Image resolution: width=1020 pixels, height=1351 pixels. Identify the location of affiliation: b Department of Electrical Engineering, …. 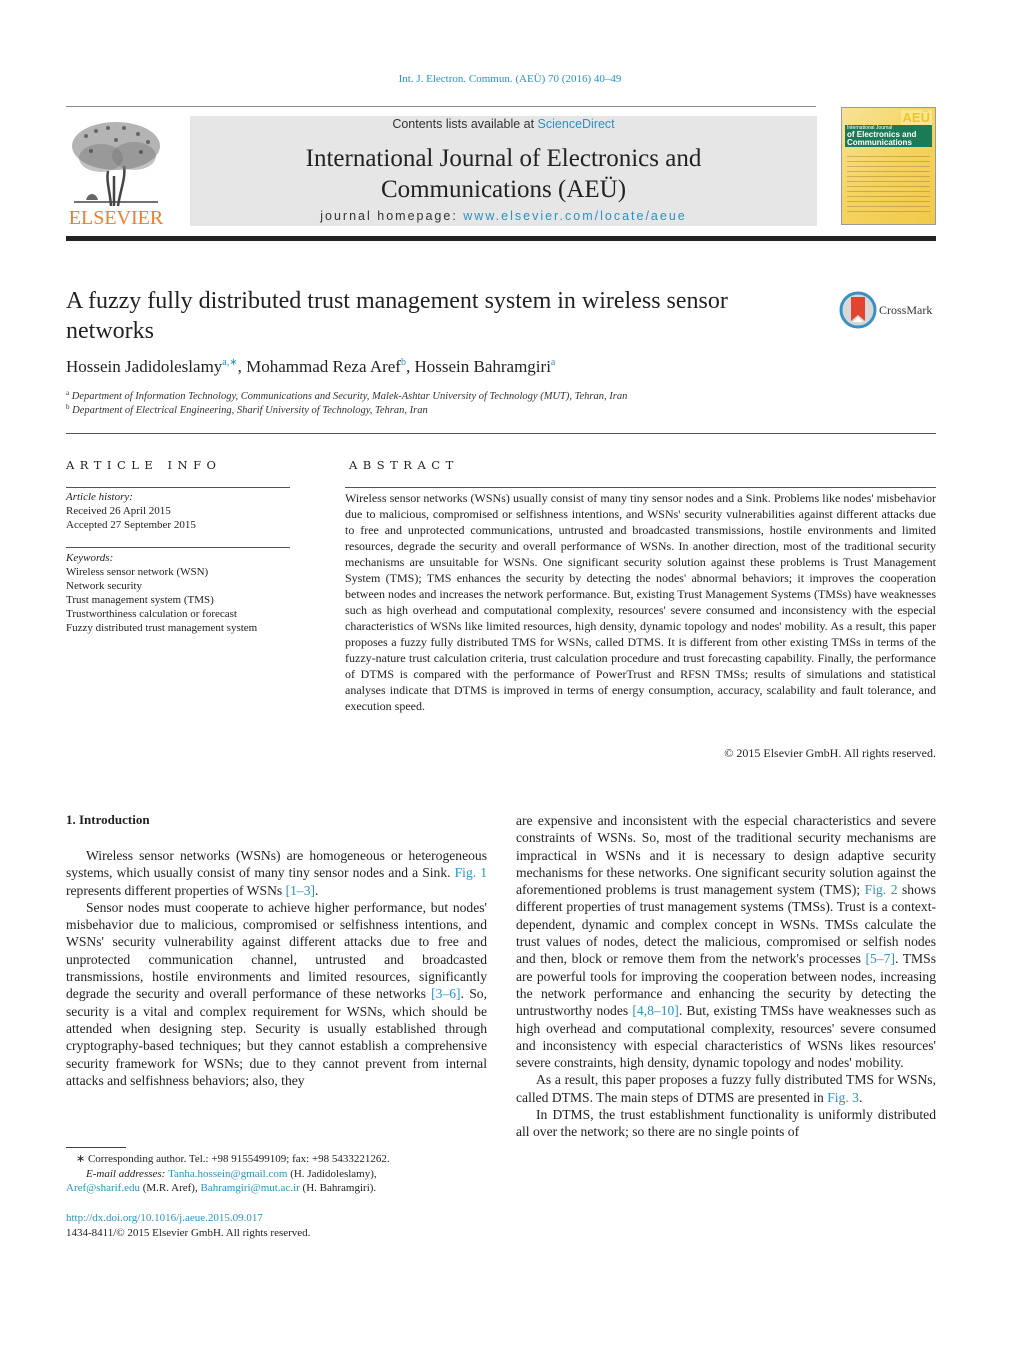
(496, 409).